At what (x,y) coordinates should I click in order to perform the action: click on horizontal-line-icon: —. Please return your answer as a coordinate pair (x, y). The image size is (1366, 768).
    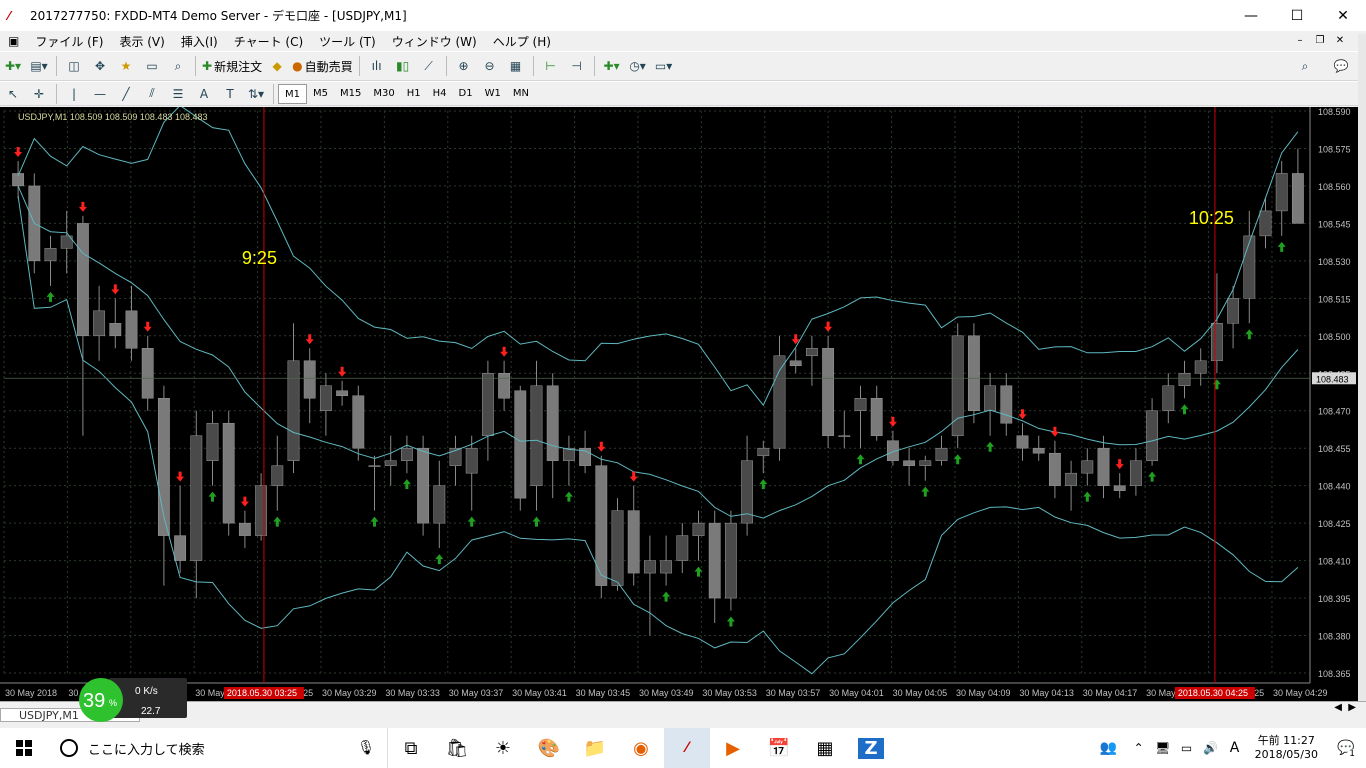
    Looking at the image, I should click on (100, 94).